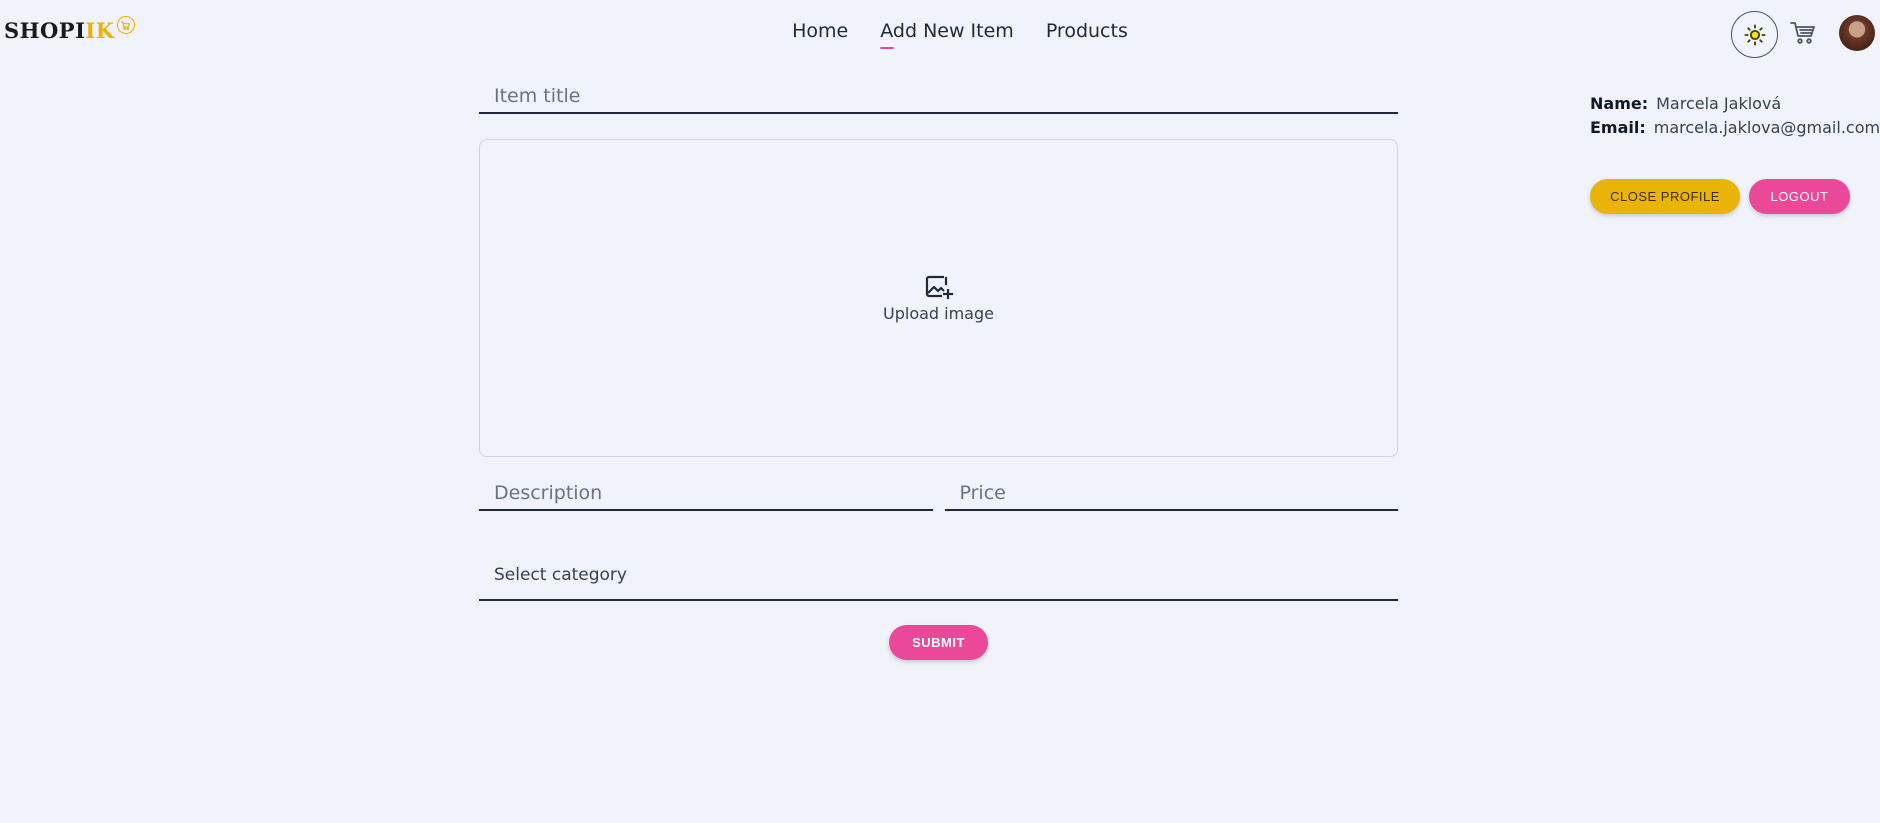 Image resolution: width=1880 pixels, height=823 pixels. I want to click on main-nav: Home Add New Item Products, so click(940, 34).